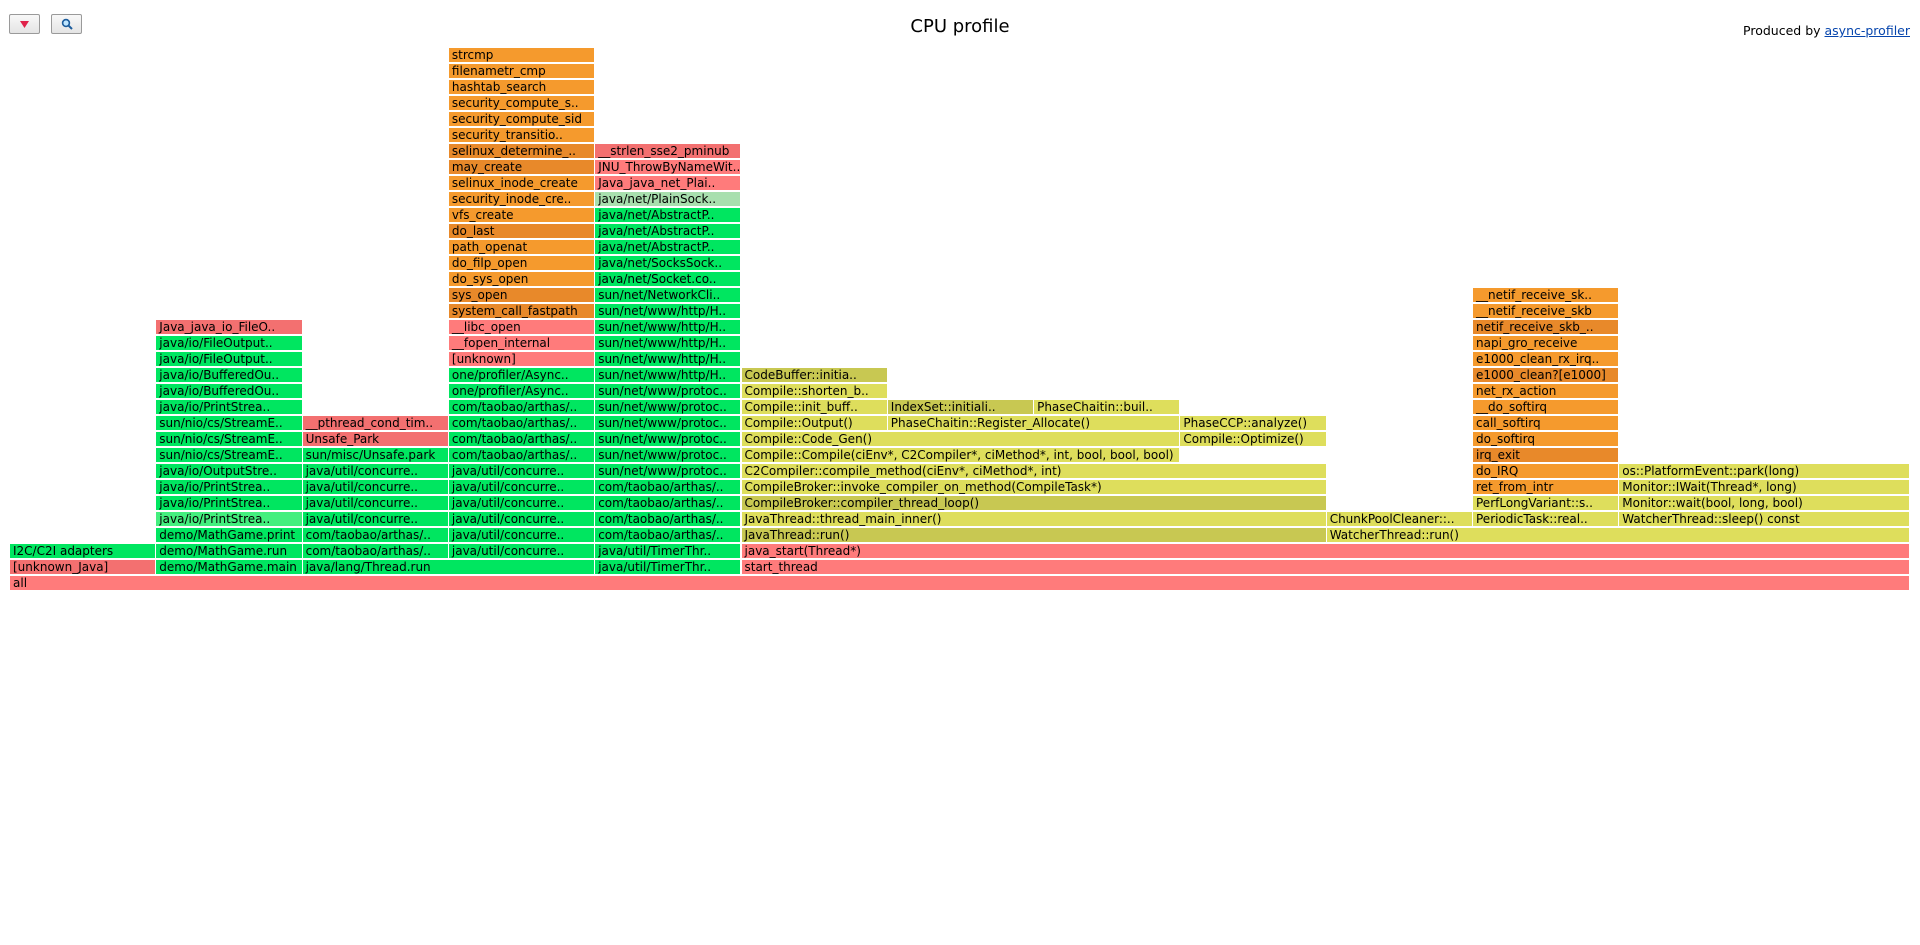 The height and width of the screenshot is (945, 1920). I want to click on stack-frame: java/net/Socket.co.., so click(668, 279).